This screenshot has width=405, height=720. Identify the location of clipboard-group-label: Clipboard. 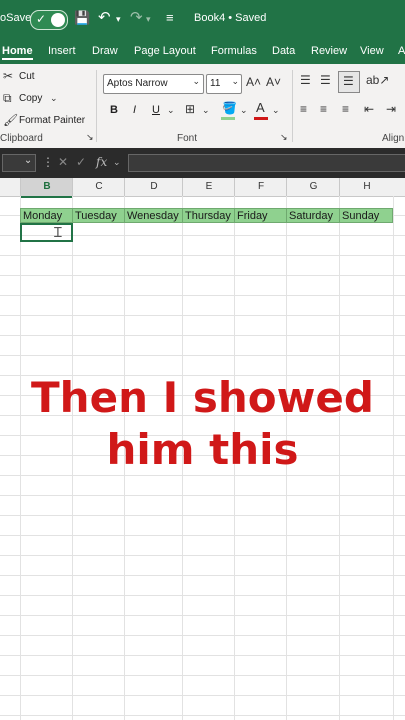
(21, 138).